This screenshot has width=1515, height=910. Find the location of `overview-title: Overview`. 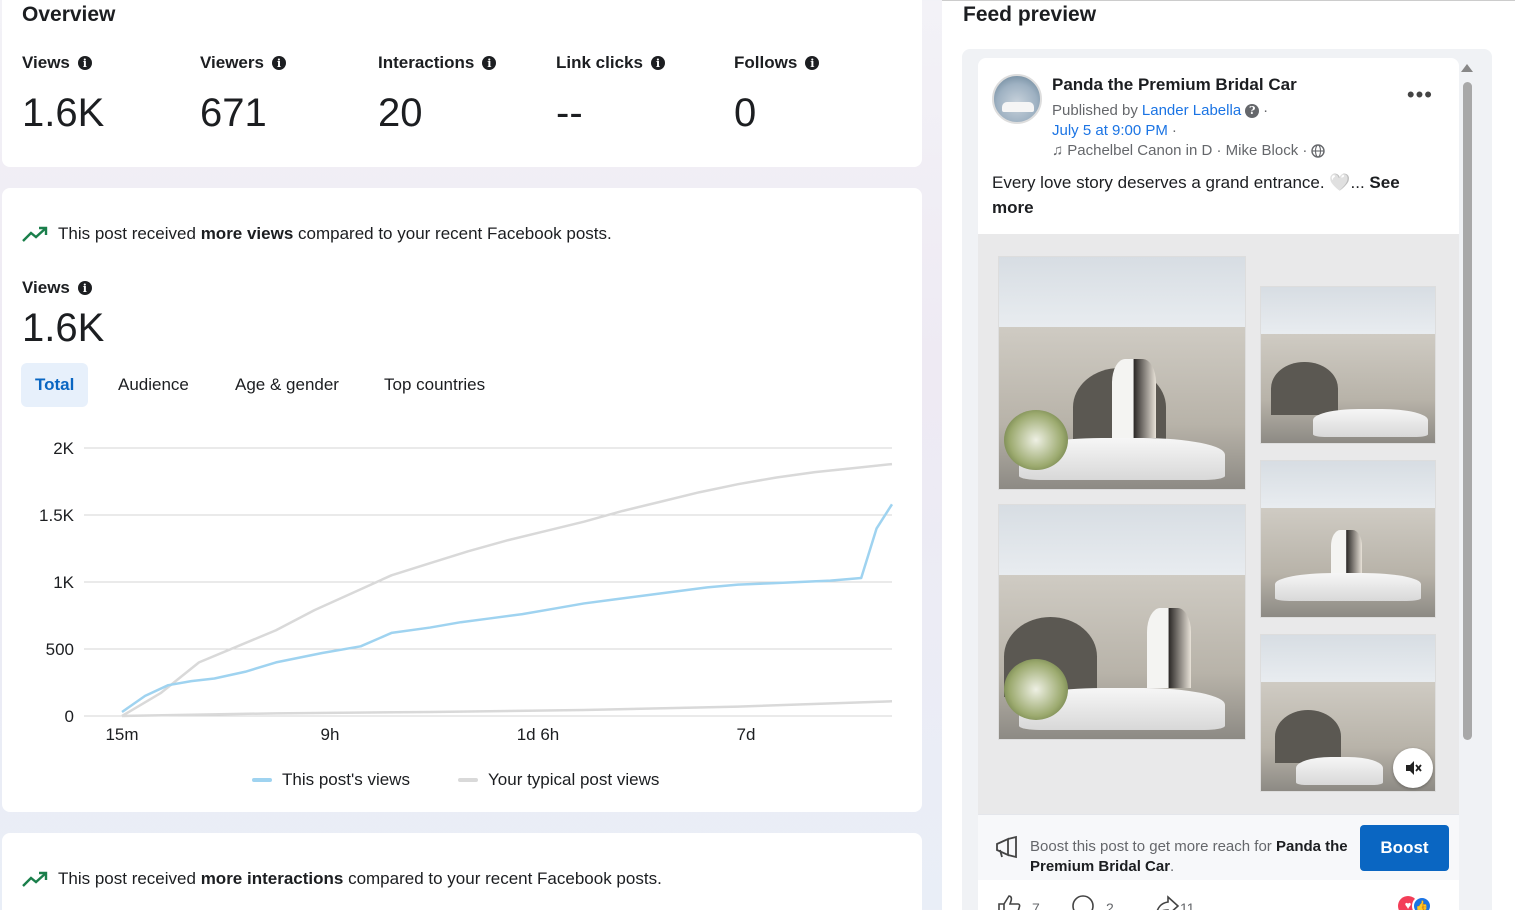

overview-title: Overview is located at coordinates (69, 14).